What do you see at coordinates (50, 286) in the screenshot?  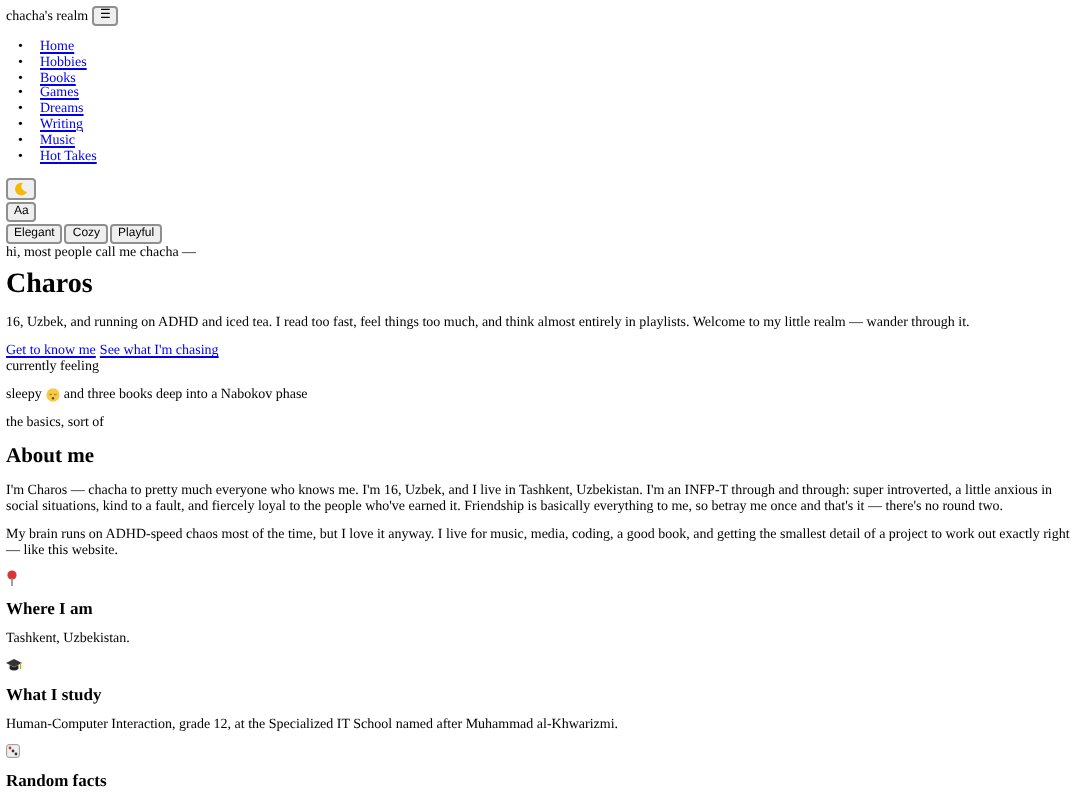 I see `hero-title: Charos` at bounding box center [50, 286].